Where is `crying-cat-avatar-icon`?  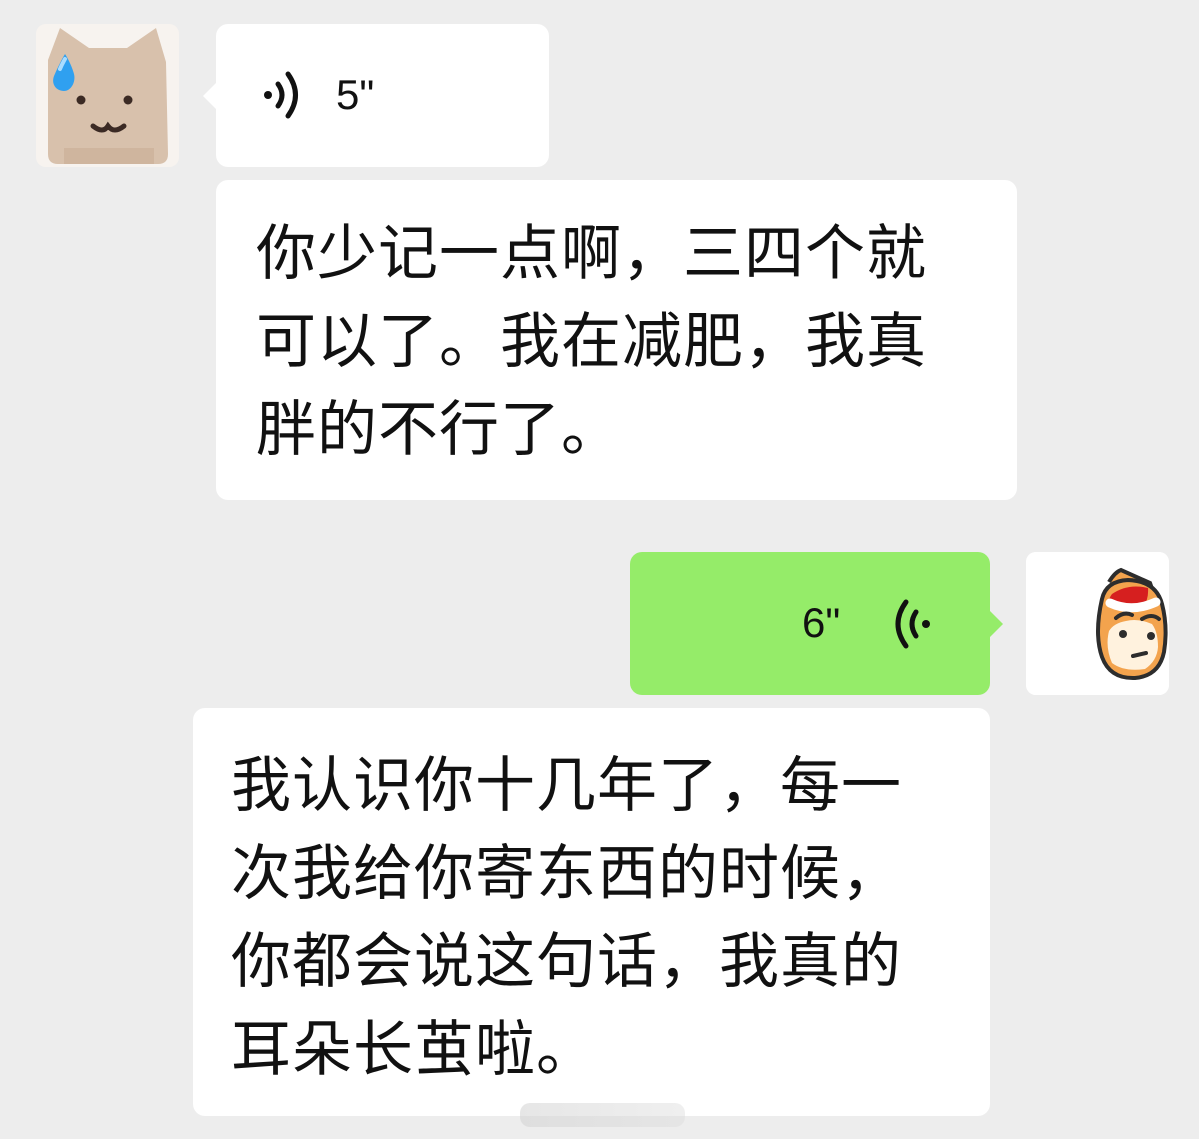 crying-cat-avatar-icon is located at coordinates (107, 95).